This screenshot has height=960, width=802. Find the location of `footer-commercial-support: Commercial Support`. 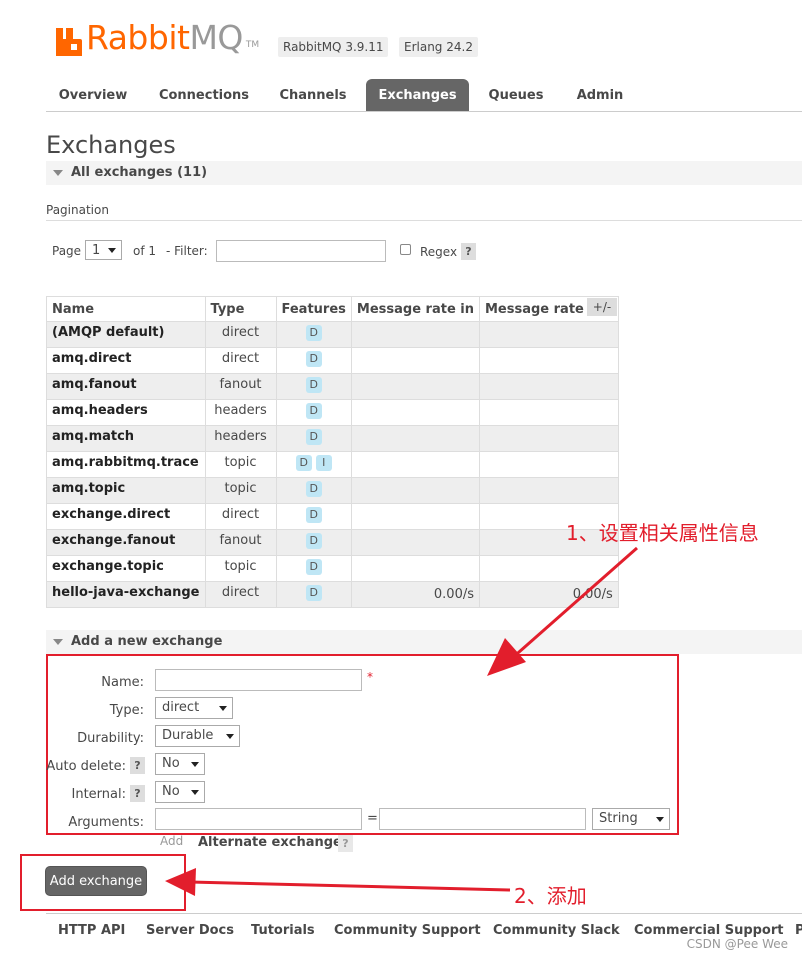

footer-commercial-support: Commercial Support is located at coordinates (709, 930).